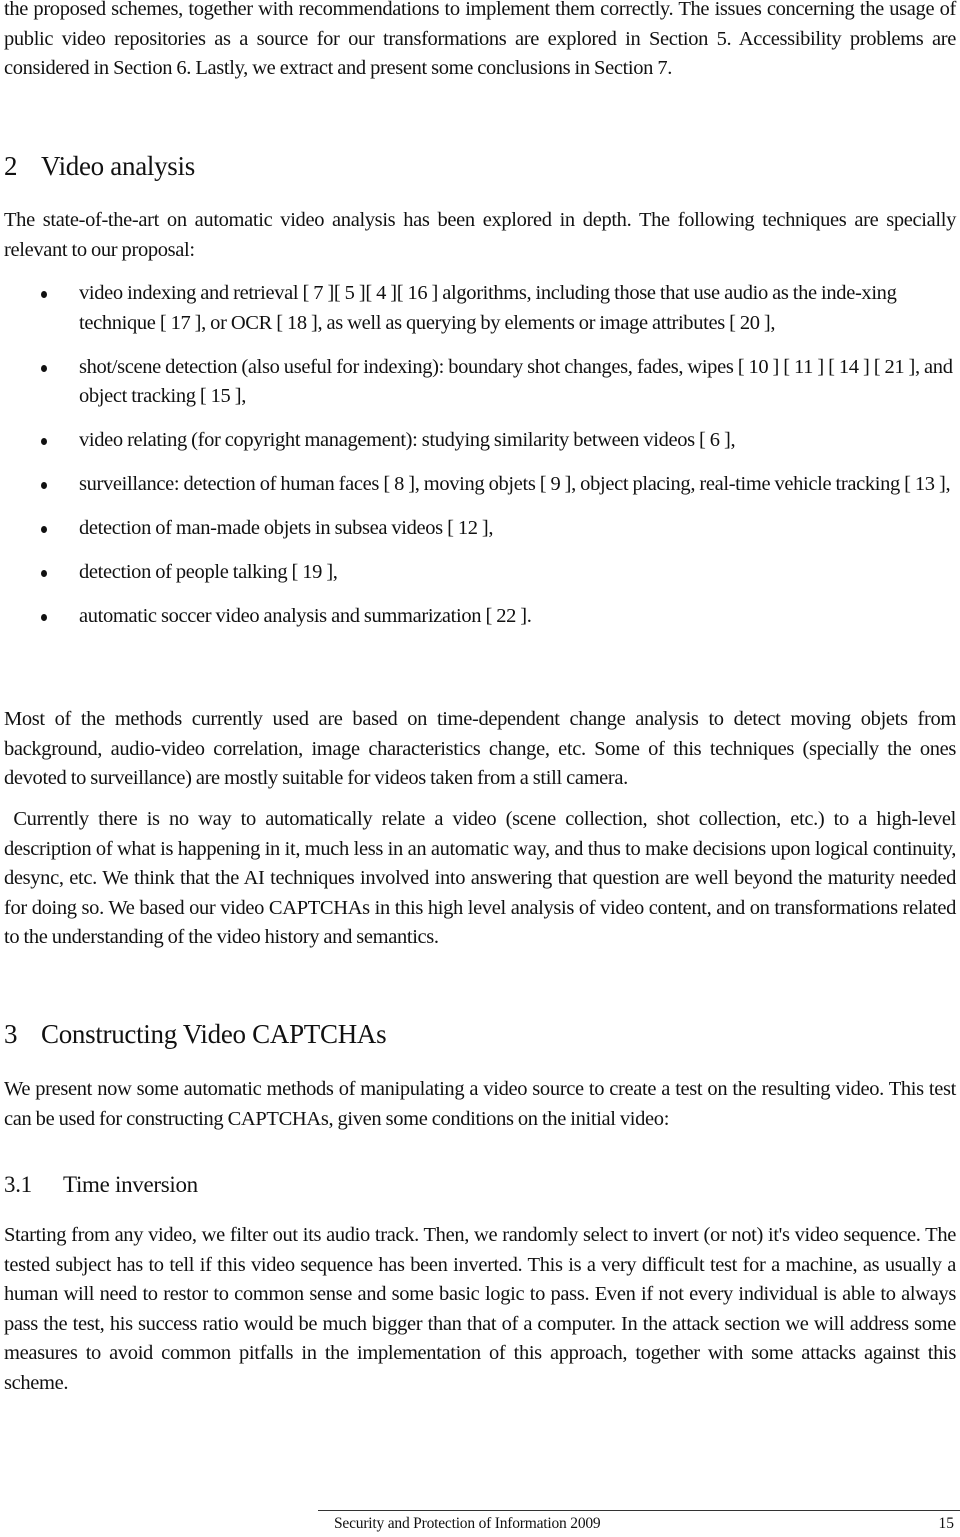 The height and width of the screenshot is (1537, 960). Describe the element at coordinates (482, 573) in the screenshot. I see `list-item: detection of people talking [ 19 ],` at that location.